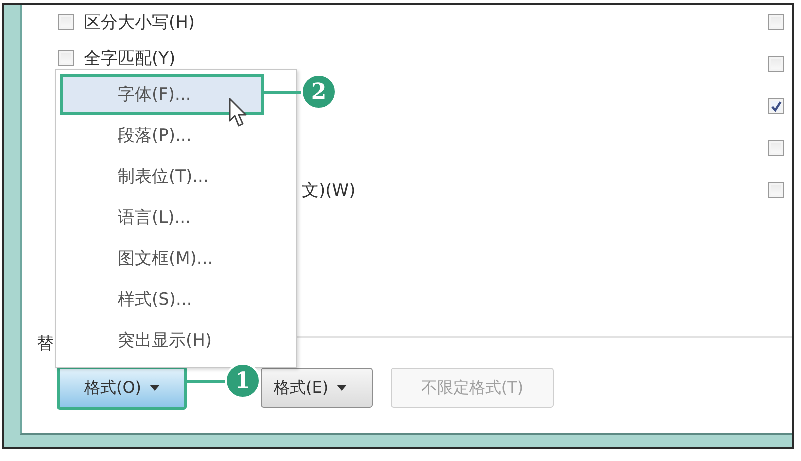  I want to click on format-button: 格式(E), so click(317, 388).